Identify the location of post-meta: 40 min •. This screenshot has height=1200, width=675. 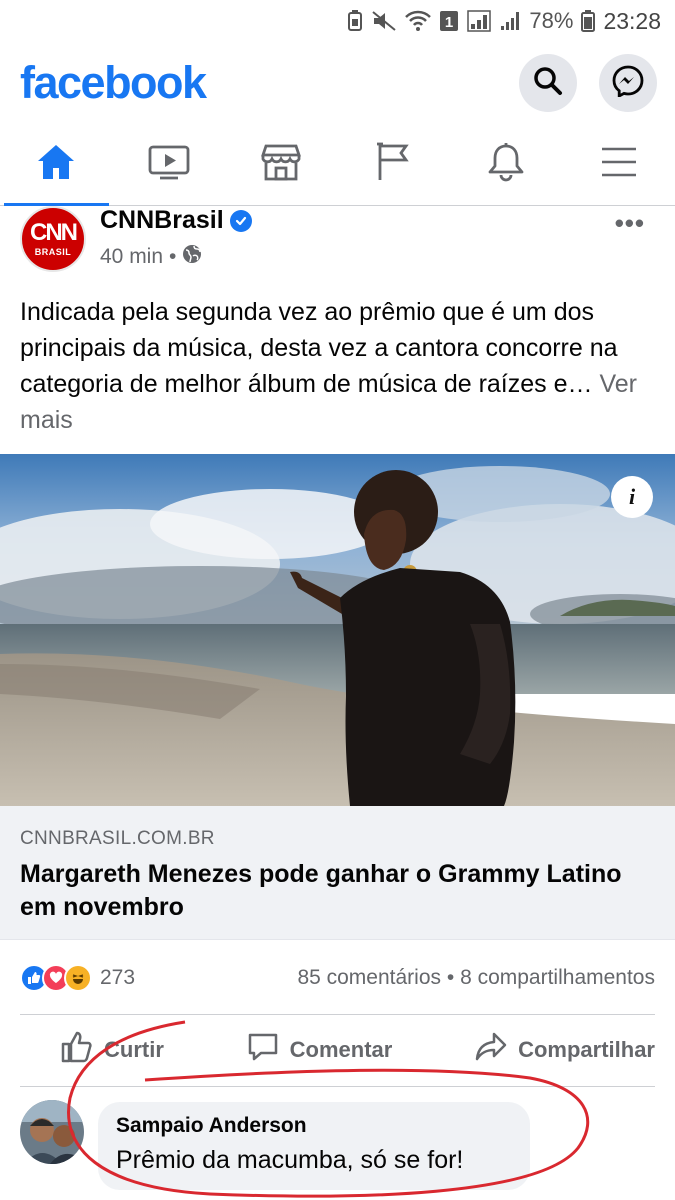
(151, 257).